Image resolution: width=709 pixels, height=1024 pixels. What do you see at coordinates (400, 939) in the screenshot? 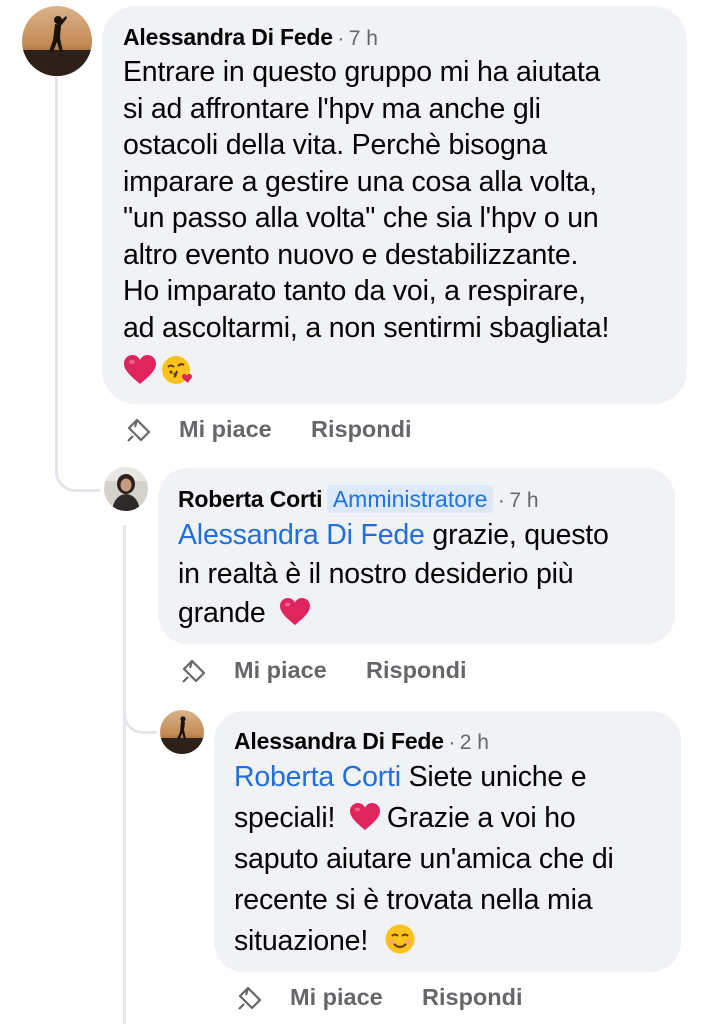
I see `smiling-face-emoji-icon` at bounding box center [400, 939].